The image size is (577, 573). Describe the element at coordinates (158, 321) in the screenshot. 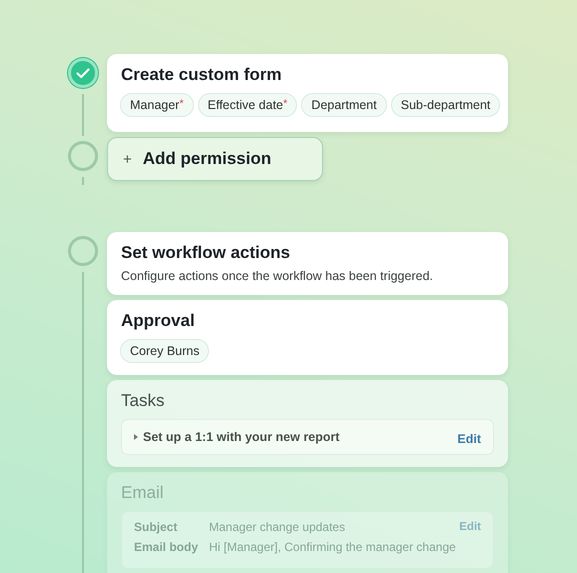

I see `card-title: Approval` at that location.